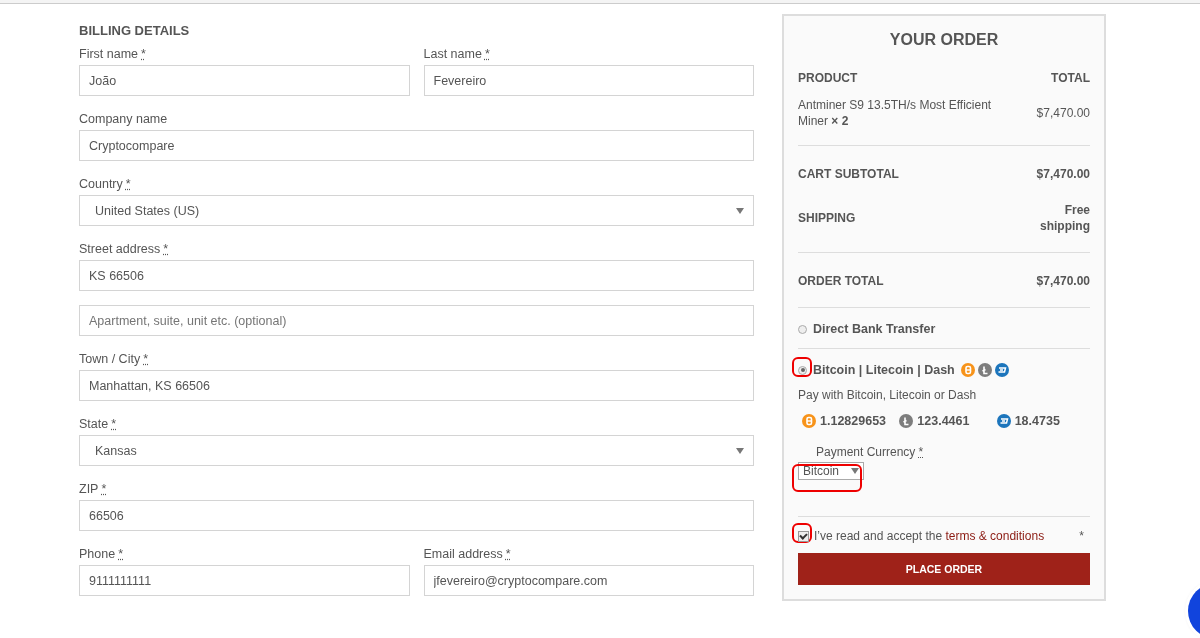 Image resolution: width=1200 pixels, height=638 pixels. What do you see at coordinates (588, 580) in the screenshot?
I see `input-field: jfevereiro@cryptocompare.com` at bounding box center [588, 580].